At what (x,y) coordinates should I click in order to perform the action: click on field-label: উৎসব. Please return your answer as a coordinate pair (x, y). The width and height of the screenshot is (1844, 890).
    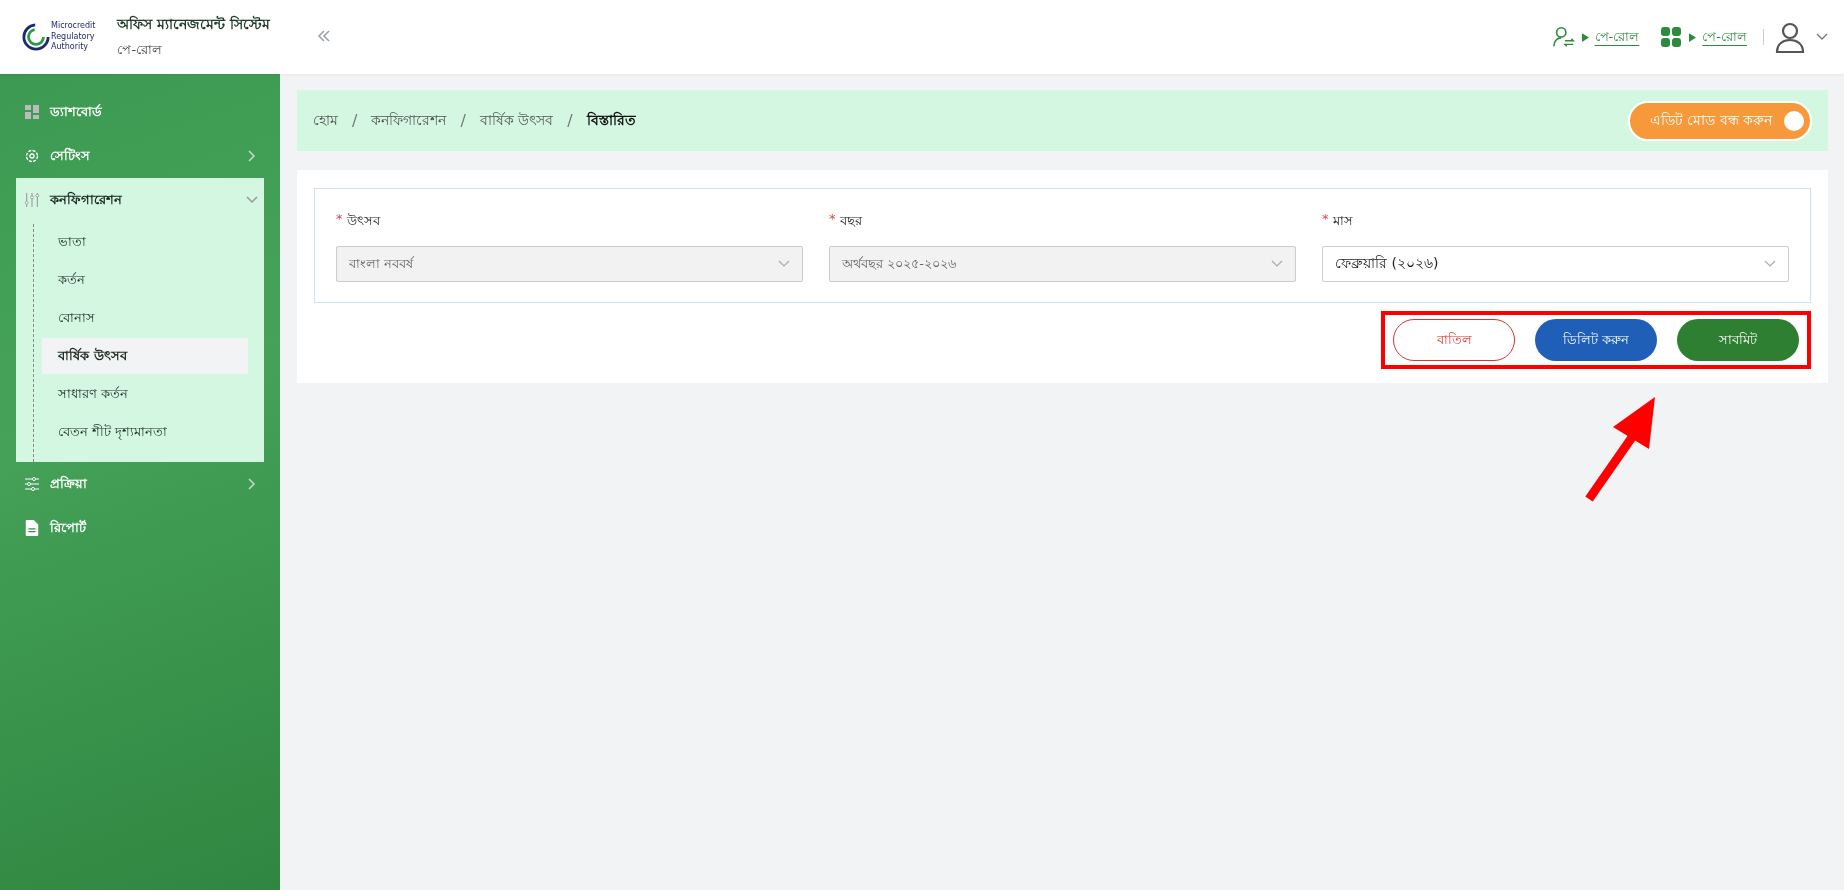
    Looking at the image, I should click on (363, 221).